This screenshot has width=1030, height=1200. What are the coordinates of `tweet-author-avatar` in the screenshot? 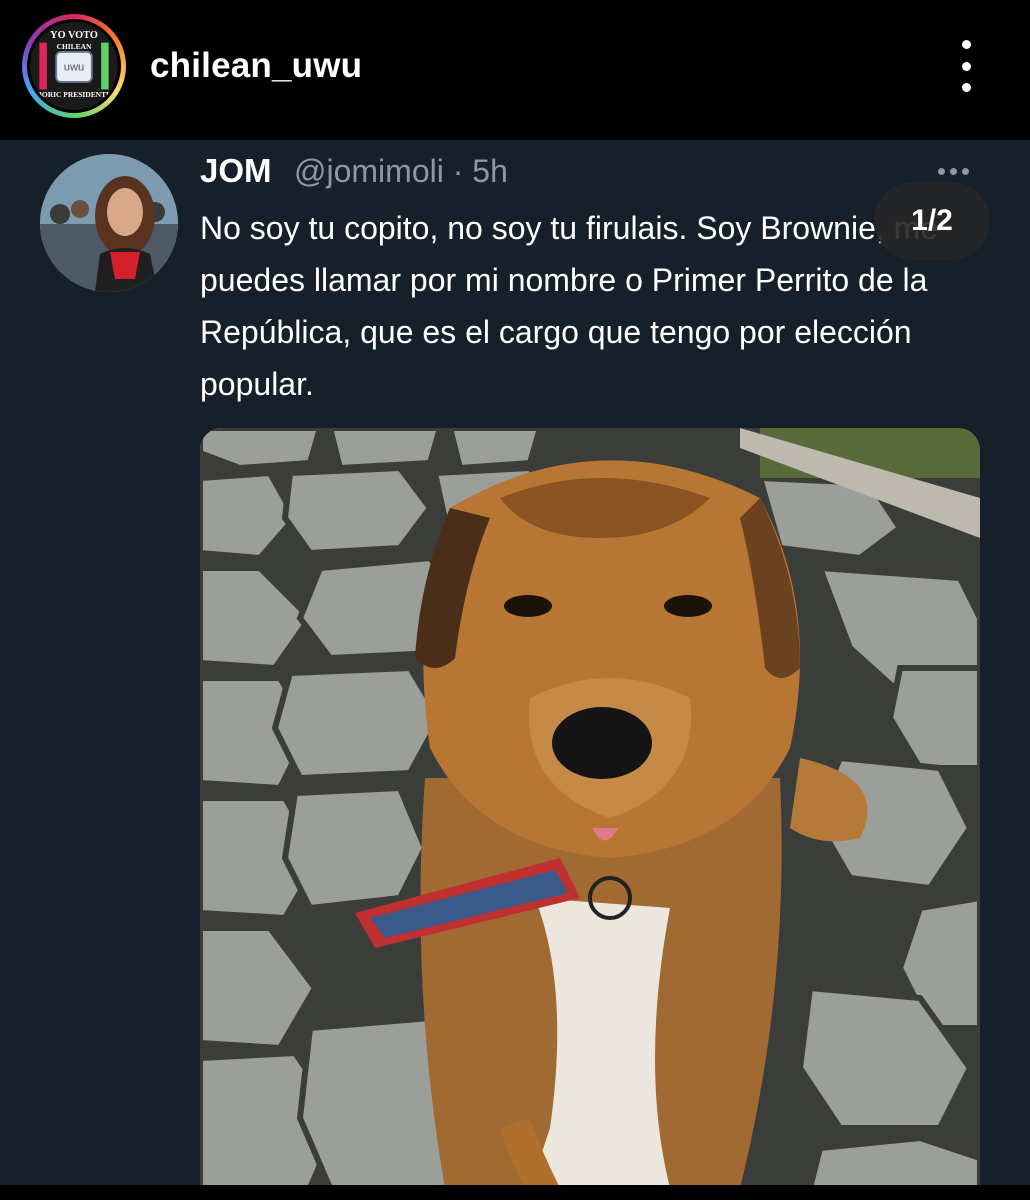 It's located at (109, 223).